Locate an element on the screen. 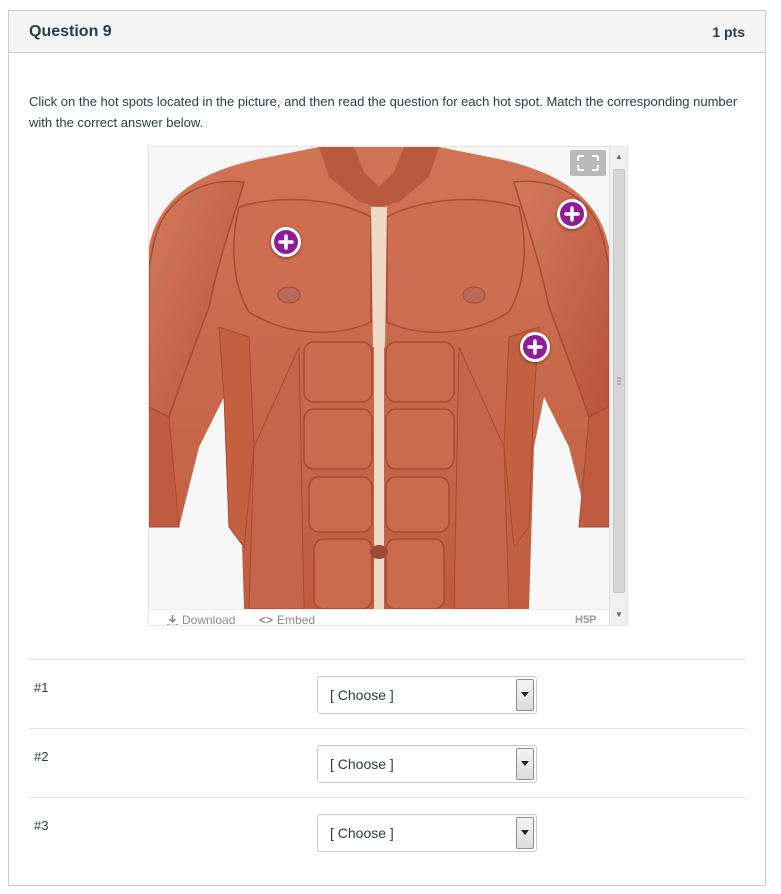 The width and height of the screenshot is (781, 894). h5p-logo: H5P is located at coordinates (585, 619).